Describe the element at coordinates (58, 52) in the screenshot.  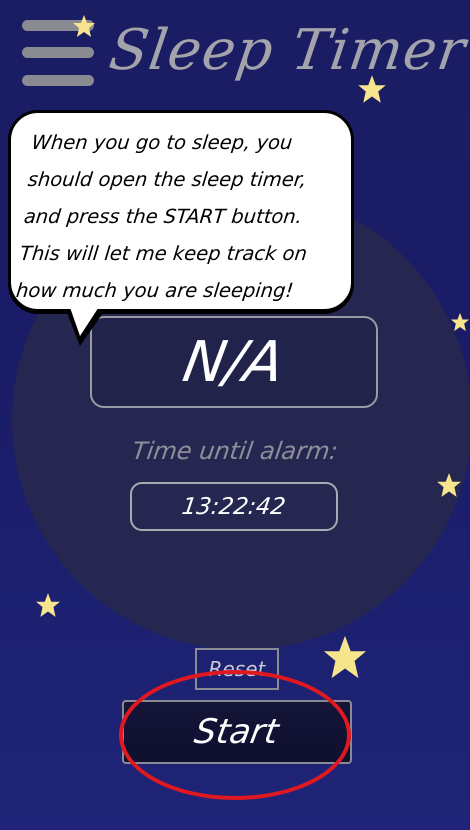
I see `menu-bar-middle` at that location.